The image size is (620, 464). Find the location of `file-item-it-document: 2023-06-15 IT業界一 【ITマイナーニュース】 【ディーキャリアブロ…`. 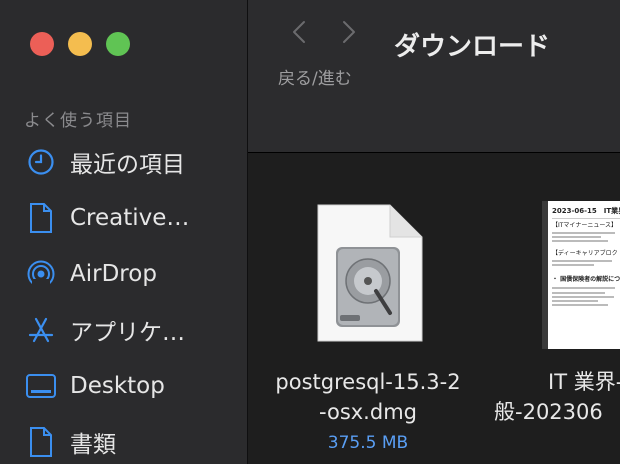

file-item-it-document: 2023-06-15 IT業界一 【ITマイナーニュース】 【ディーキャリアブロ… is located at coordinates (554, 308).